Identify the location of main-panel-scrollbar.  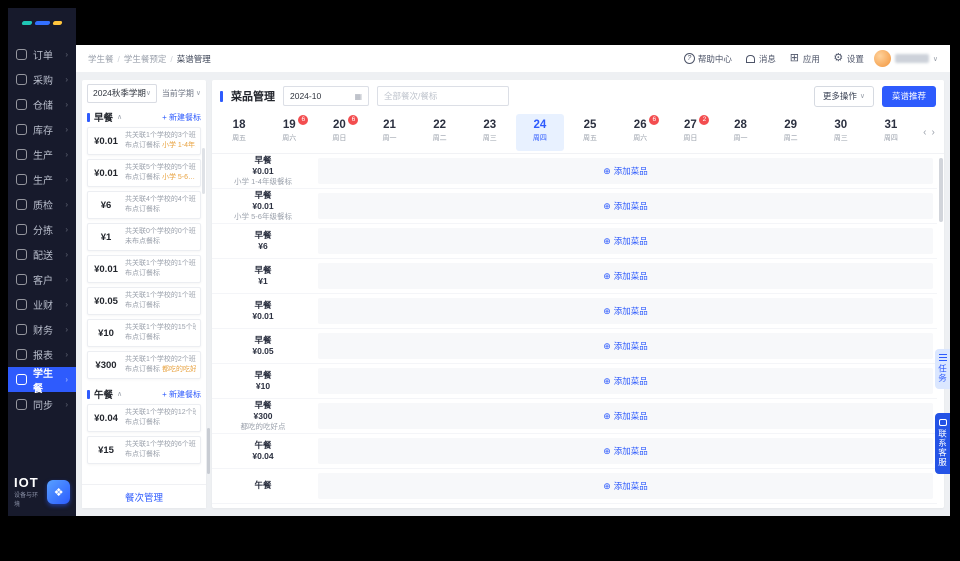
(941, 190).